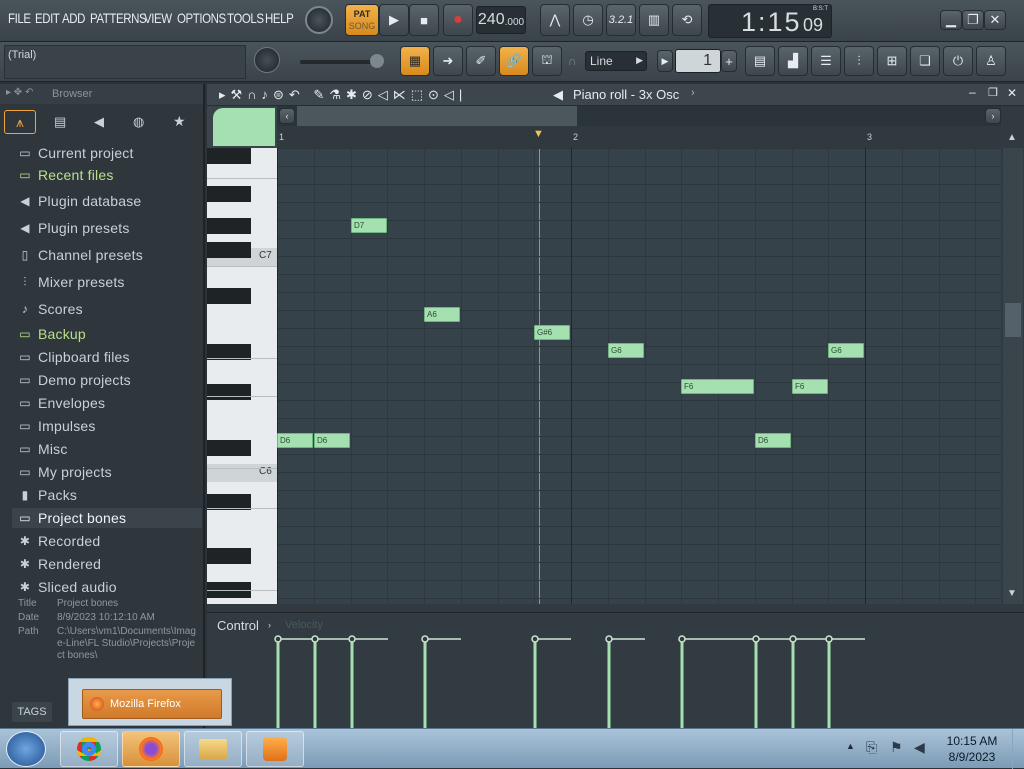 This screenshot has width=1024, height=769. Describe the element at coordinates (538, 134) in the screenshot. I see `playhead-marker-icon: ▼` at that location.